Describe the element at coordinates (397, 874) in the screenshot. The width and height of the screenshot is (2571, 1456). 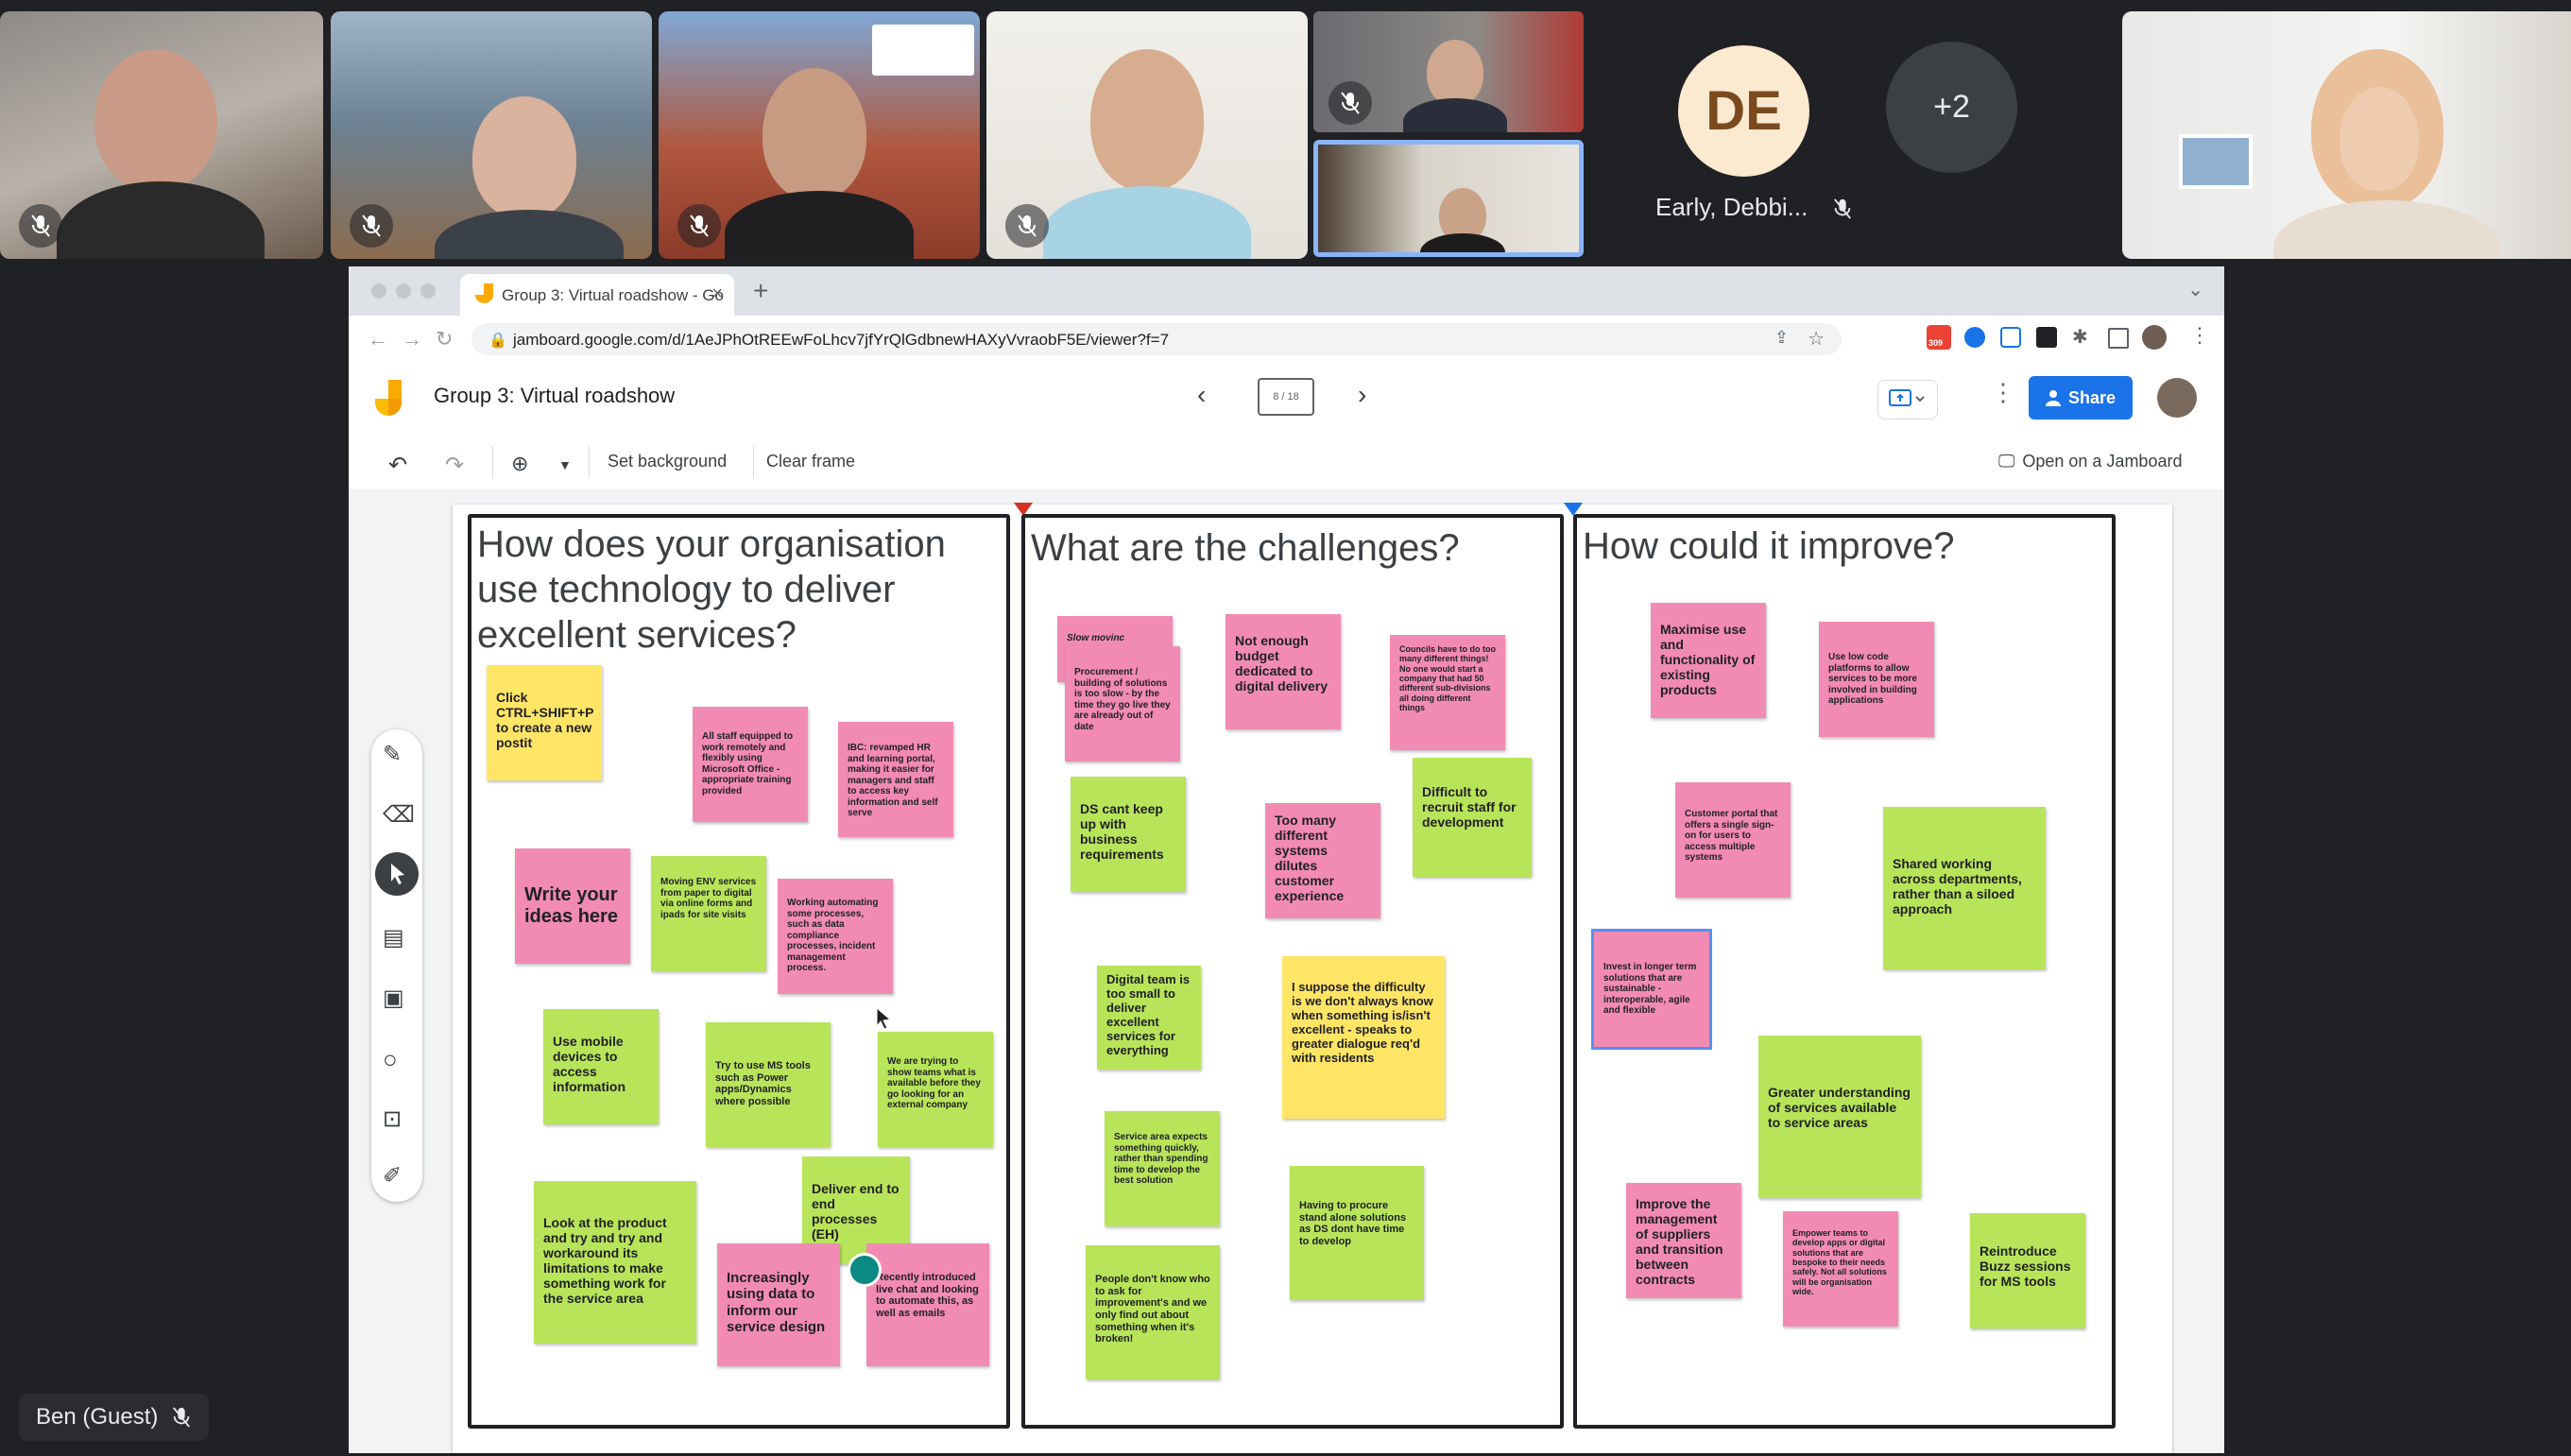
I see `select-tool-icon` at that location.